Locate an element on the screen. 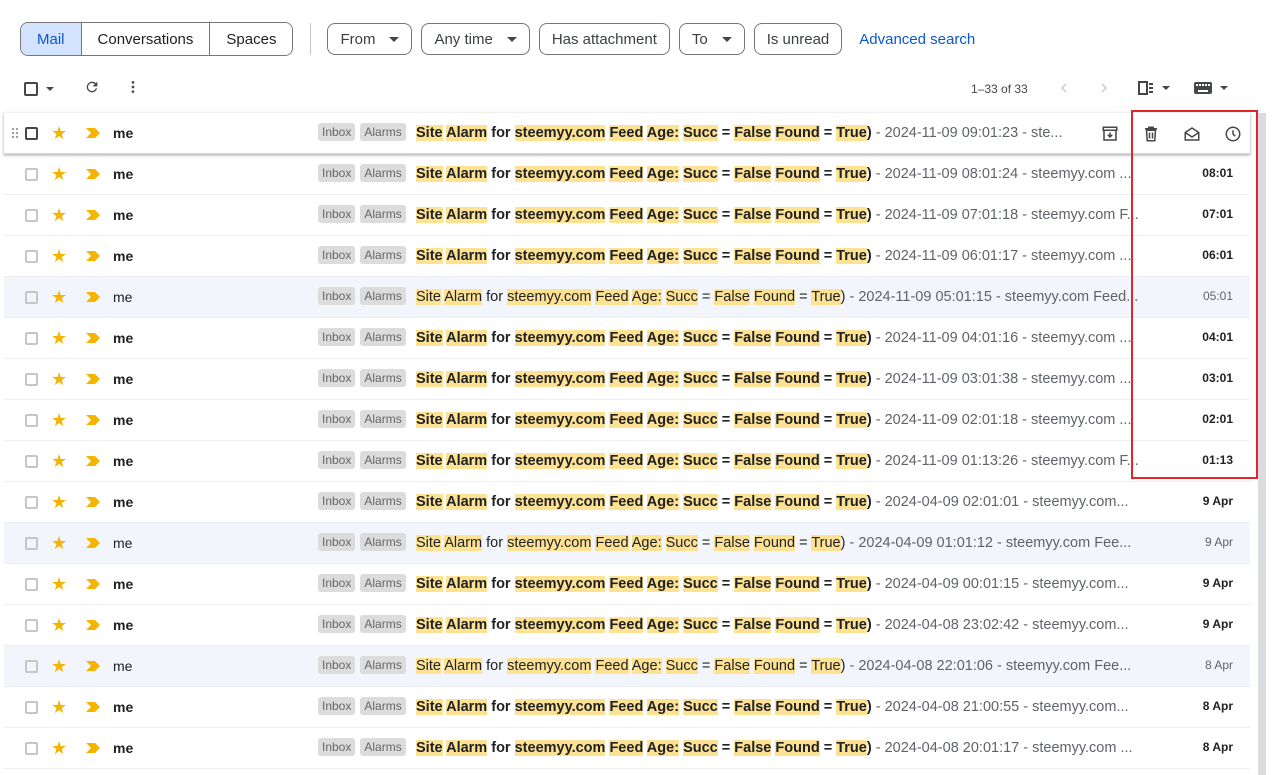 Image resolution: width=1280 pixels, height=775 pixels. delete-icon is located at coordinates (1150, 134).